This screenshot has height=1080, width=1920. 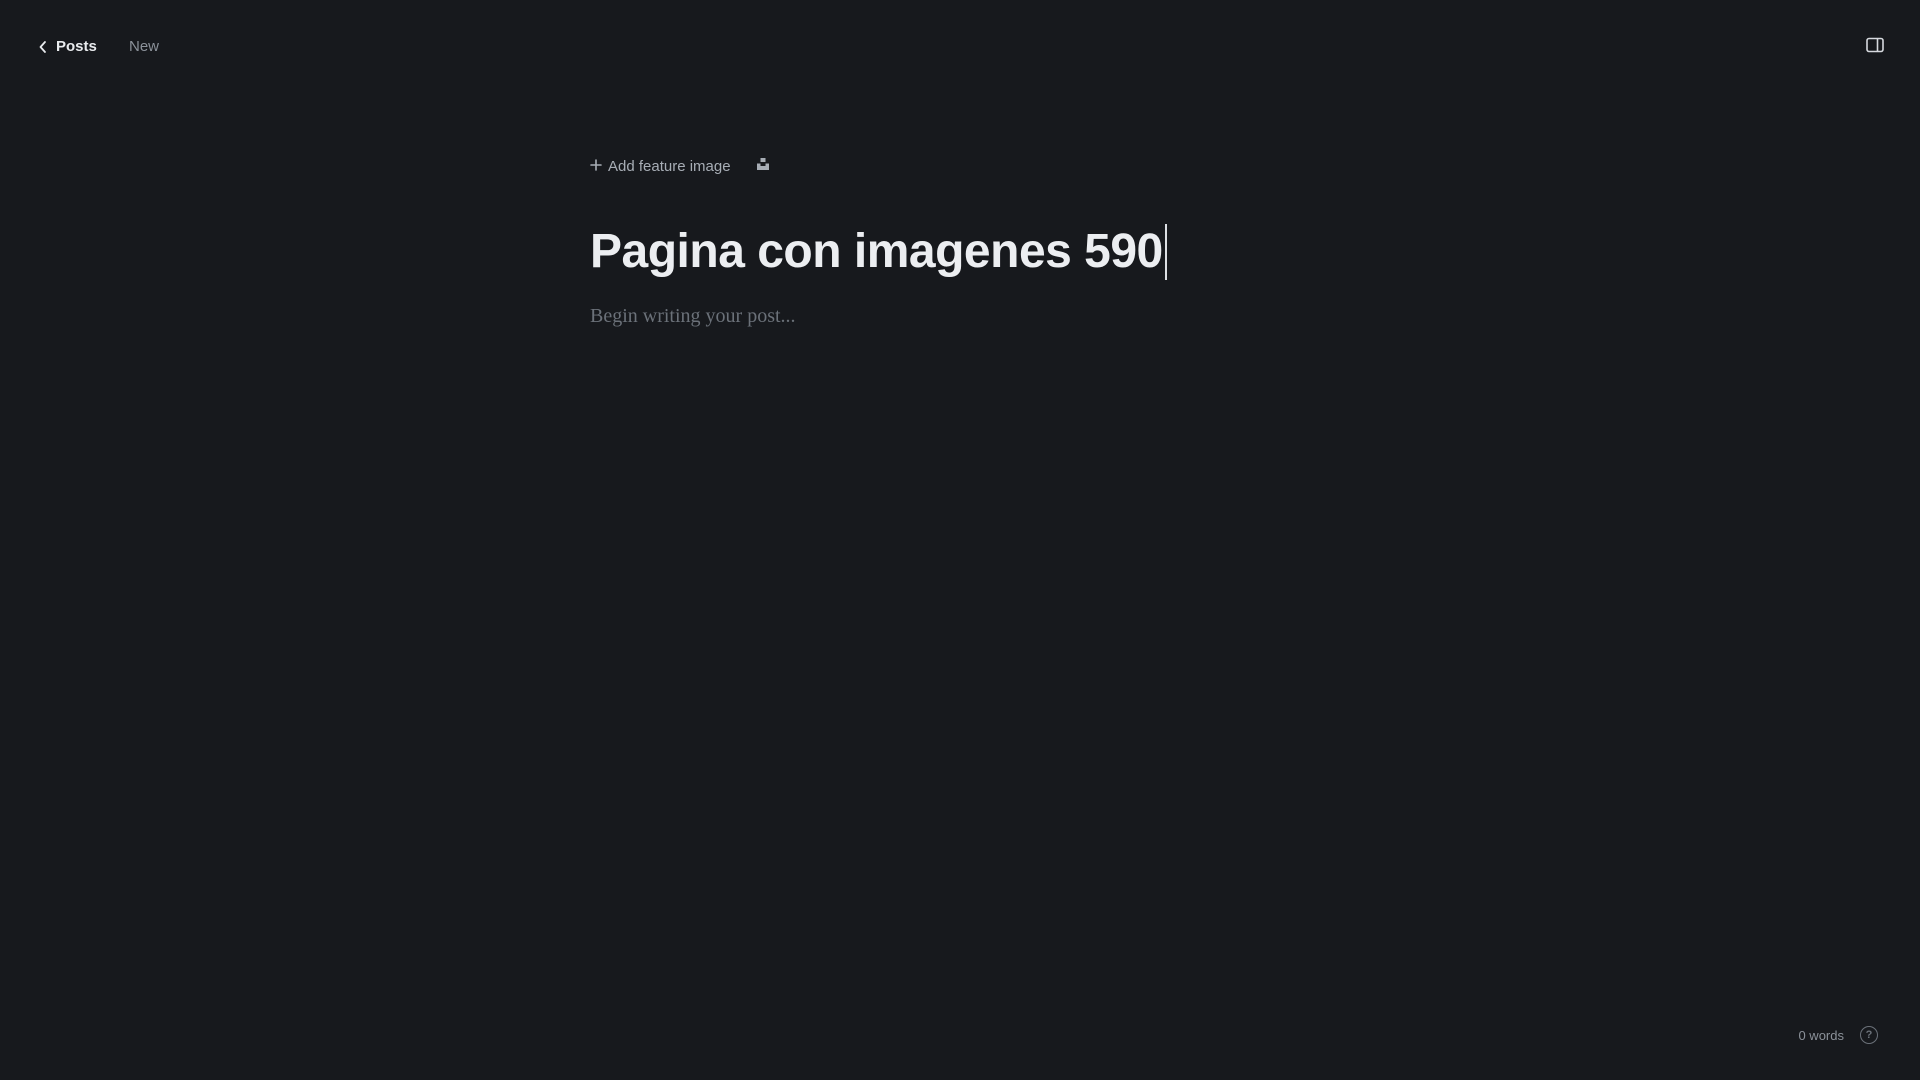 What do you see at coordinates (669, 166) in the screenshot?
I see `add-feature-image-label: Add feature image` at bounding box center [669, 166].